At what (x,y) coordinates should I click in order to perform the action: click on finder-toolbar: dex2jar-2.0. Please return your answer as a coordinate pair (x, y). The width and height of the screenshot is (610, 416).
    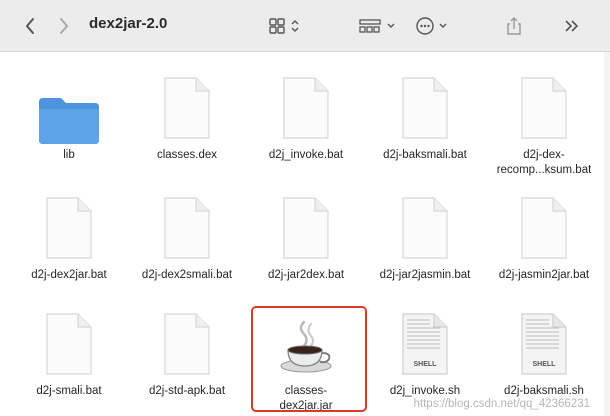
    Looking at the image, I should click on (305, 26).